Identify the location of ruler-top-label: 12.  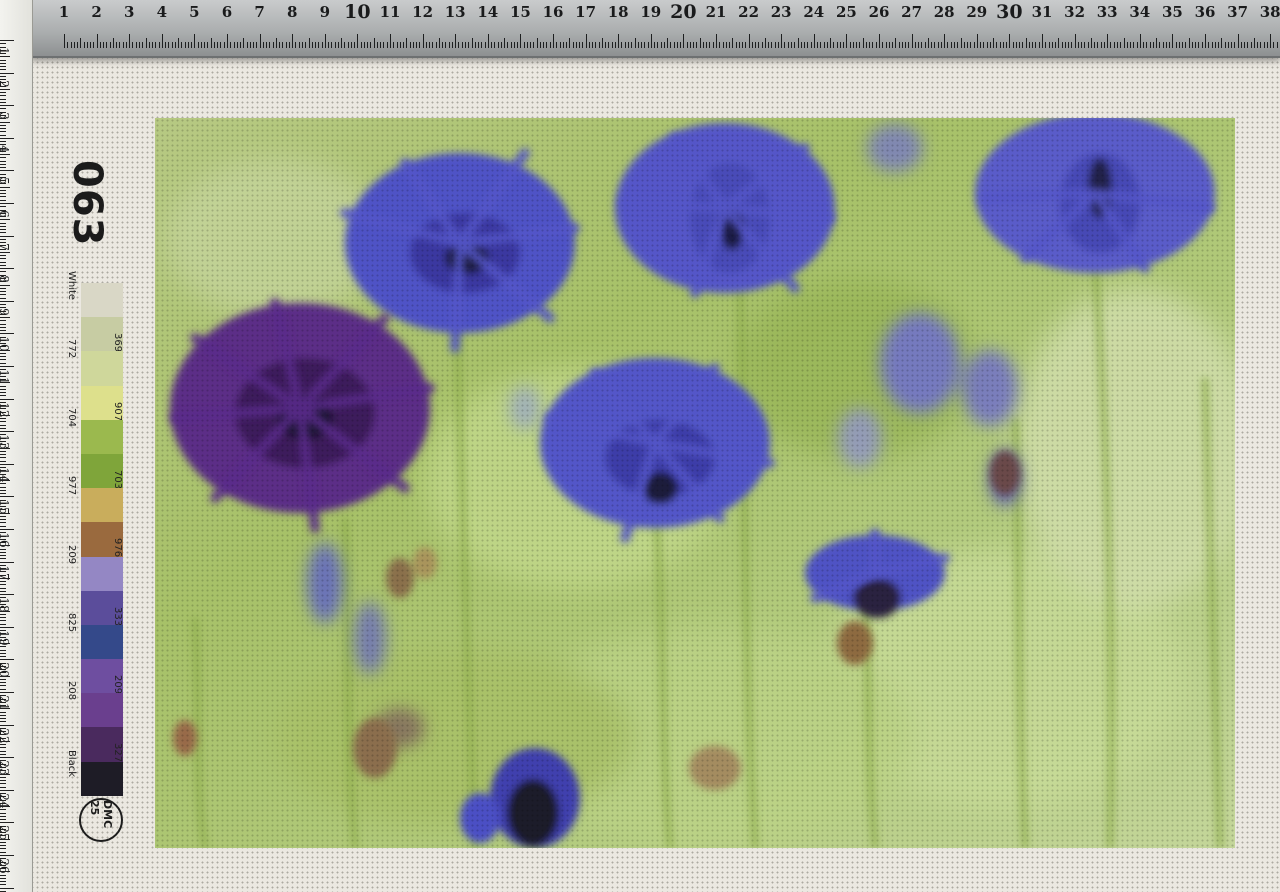
(423, 12).